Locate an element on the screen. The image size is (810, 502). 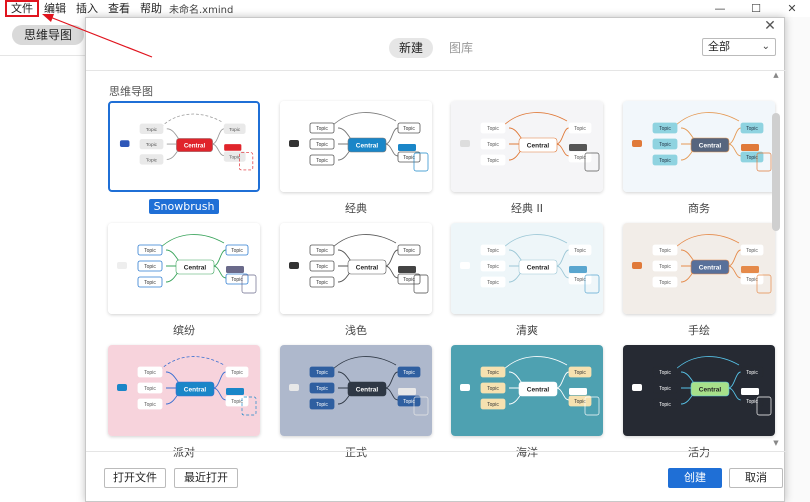
template-label-text: 缤纷 is located at coordinates (184, 330).